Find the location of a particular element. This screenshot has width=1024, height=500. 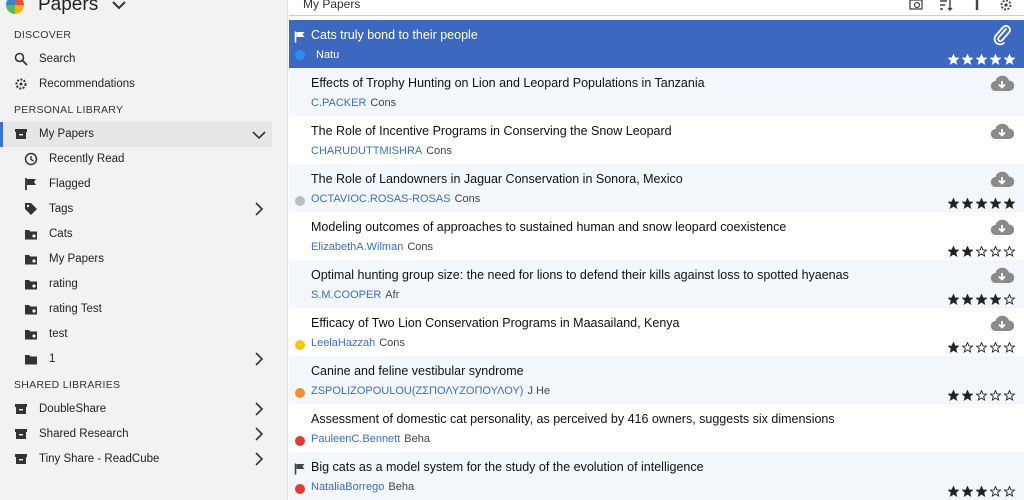

settings-icon is located at coordinates (1006, 6).